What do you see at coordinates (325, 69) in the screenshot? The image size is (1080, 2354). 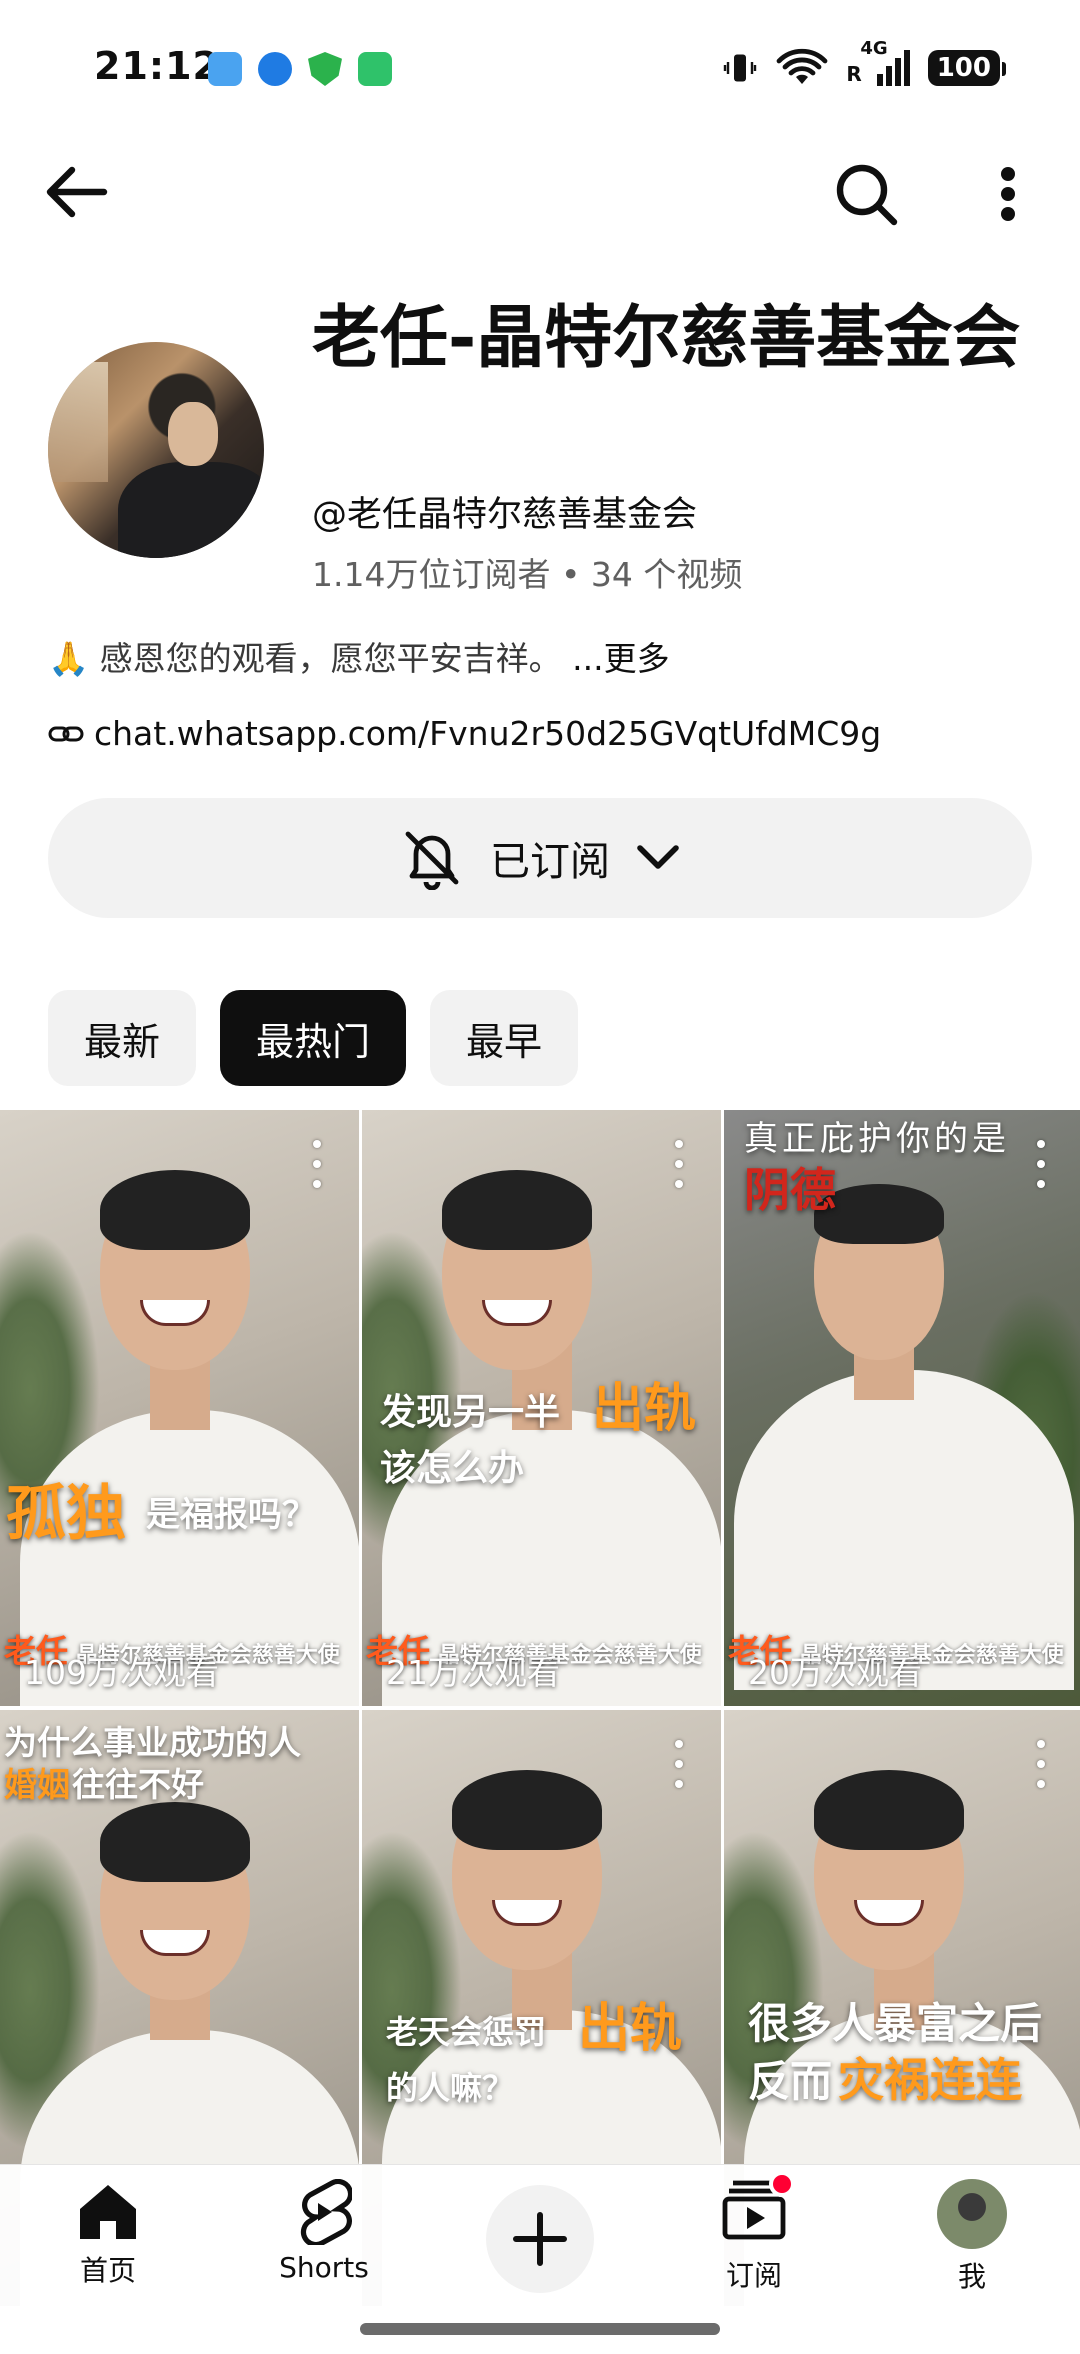 I see `security-app-icon` at bounding box center [325, 69].